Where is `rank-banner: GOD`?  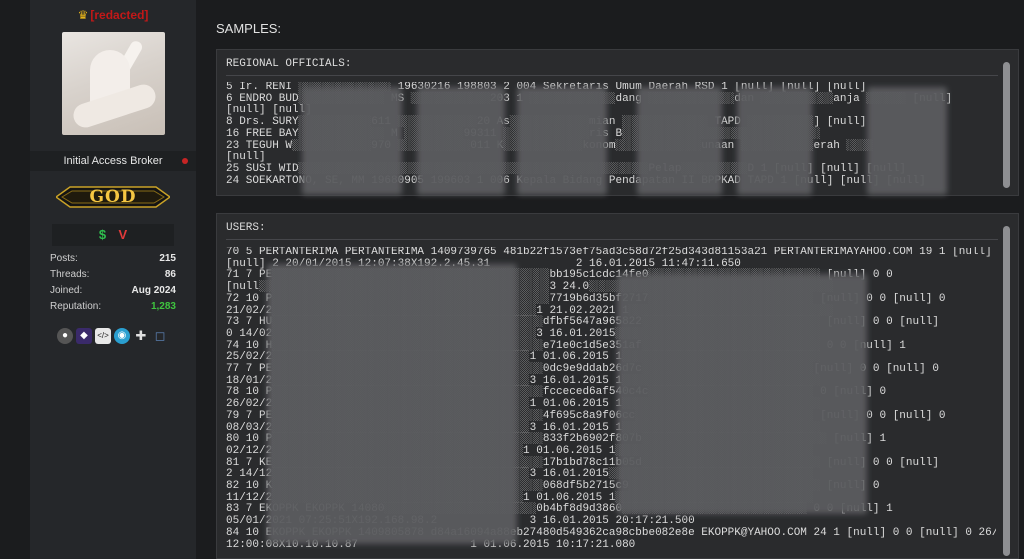
rank-banner: GOD is located at coordinates (113, 197).